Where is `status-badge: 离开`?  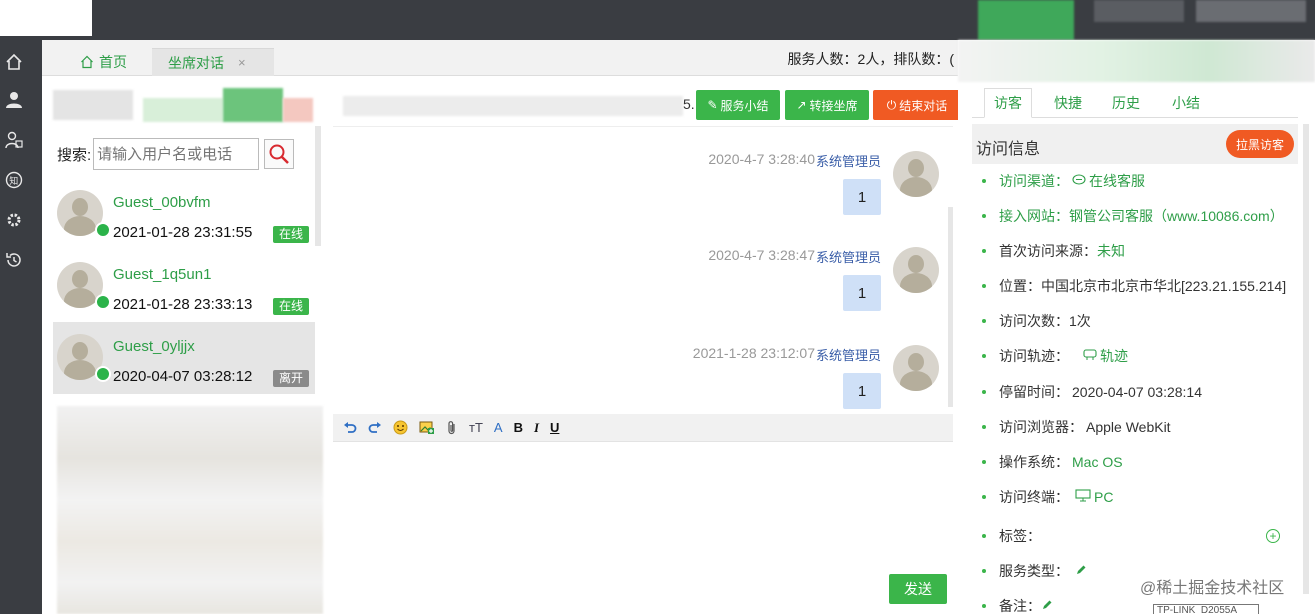
status-badge: 离开 is located at coordinates (290, 378).